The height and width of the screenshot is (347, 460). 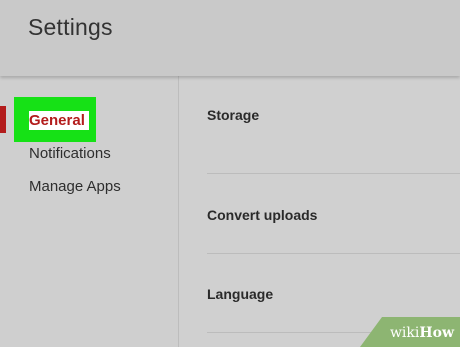 What do you see at coordinates (3, 119) in the screenshot?
I see `active-item-marker` at bounding box center [3, 119].